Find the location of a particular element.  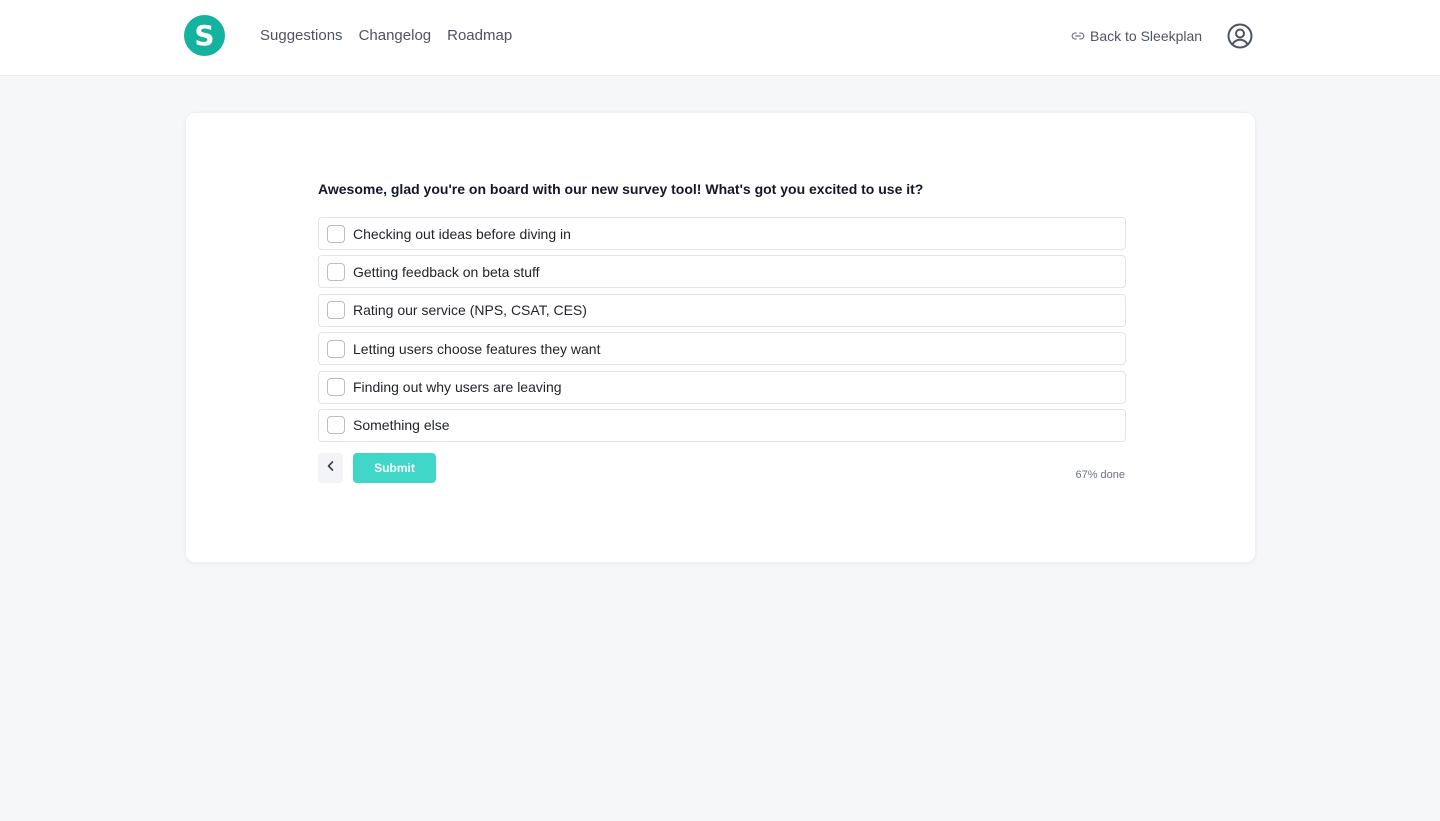

submit-button: Submit is located at coordinates (394, 468).